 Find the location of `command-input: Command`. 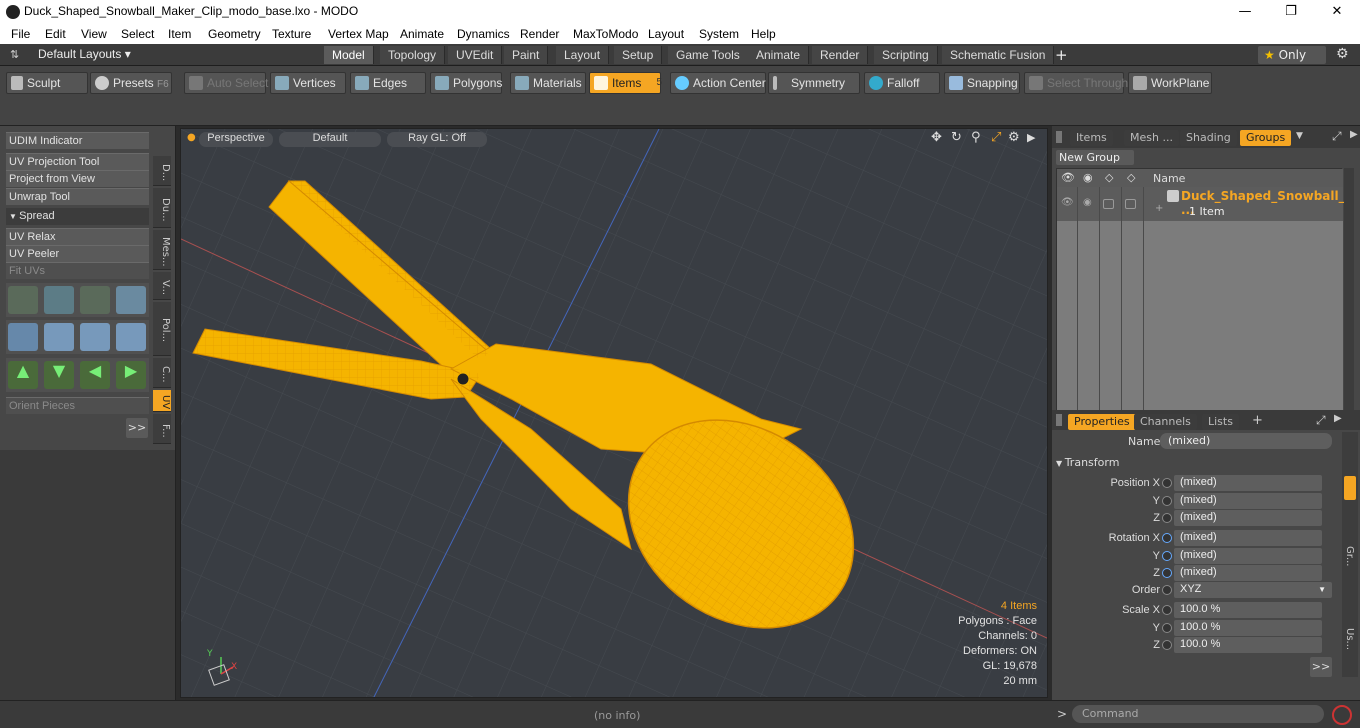

command-input: Command is located at coordinates (1198, 714).